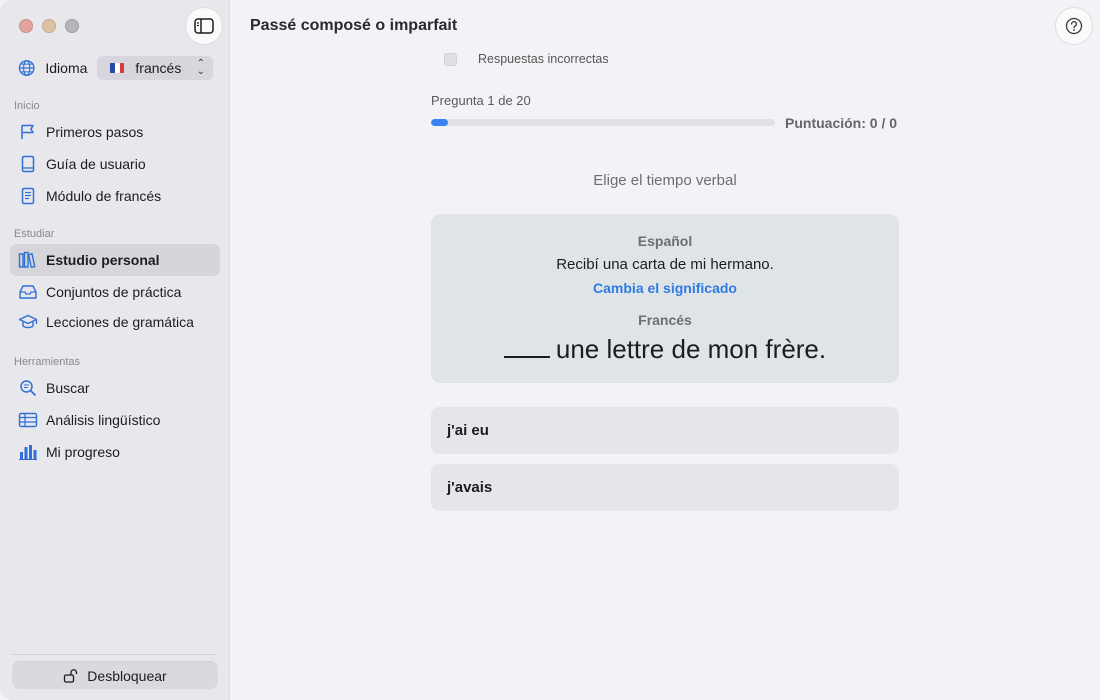  I want to click on sidebar-toggle-button, so click(204, 26).